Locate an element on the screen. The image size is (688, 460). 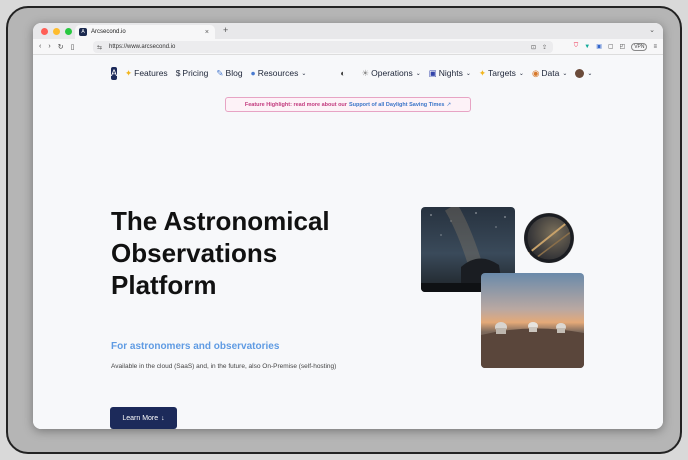
nav-targets: ✦ Targets ⌄ is located at coordinates (501, 73).